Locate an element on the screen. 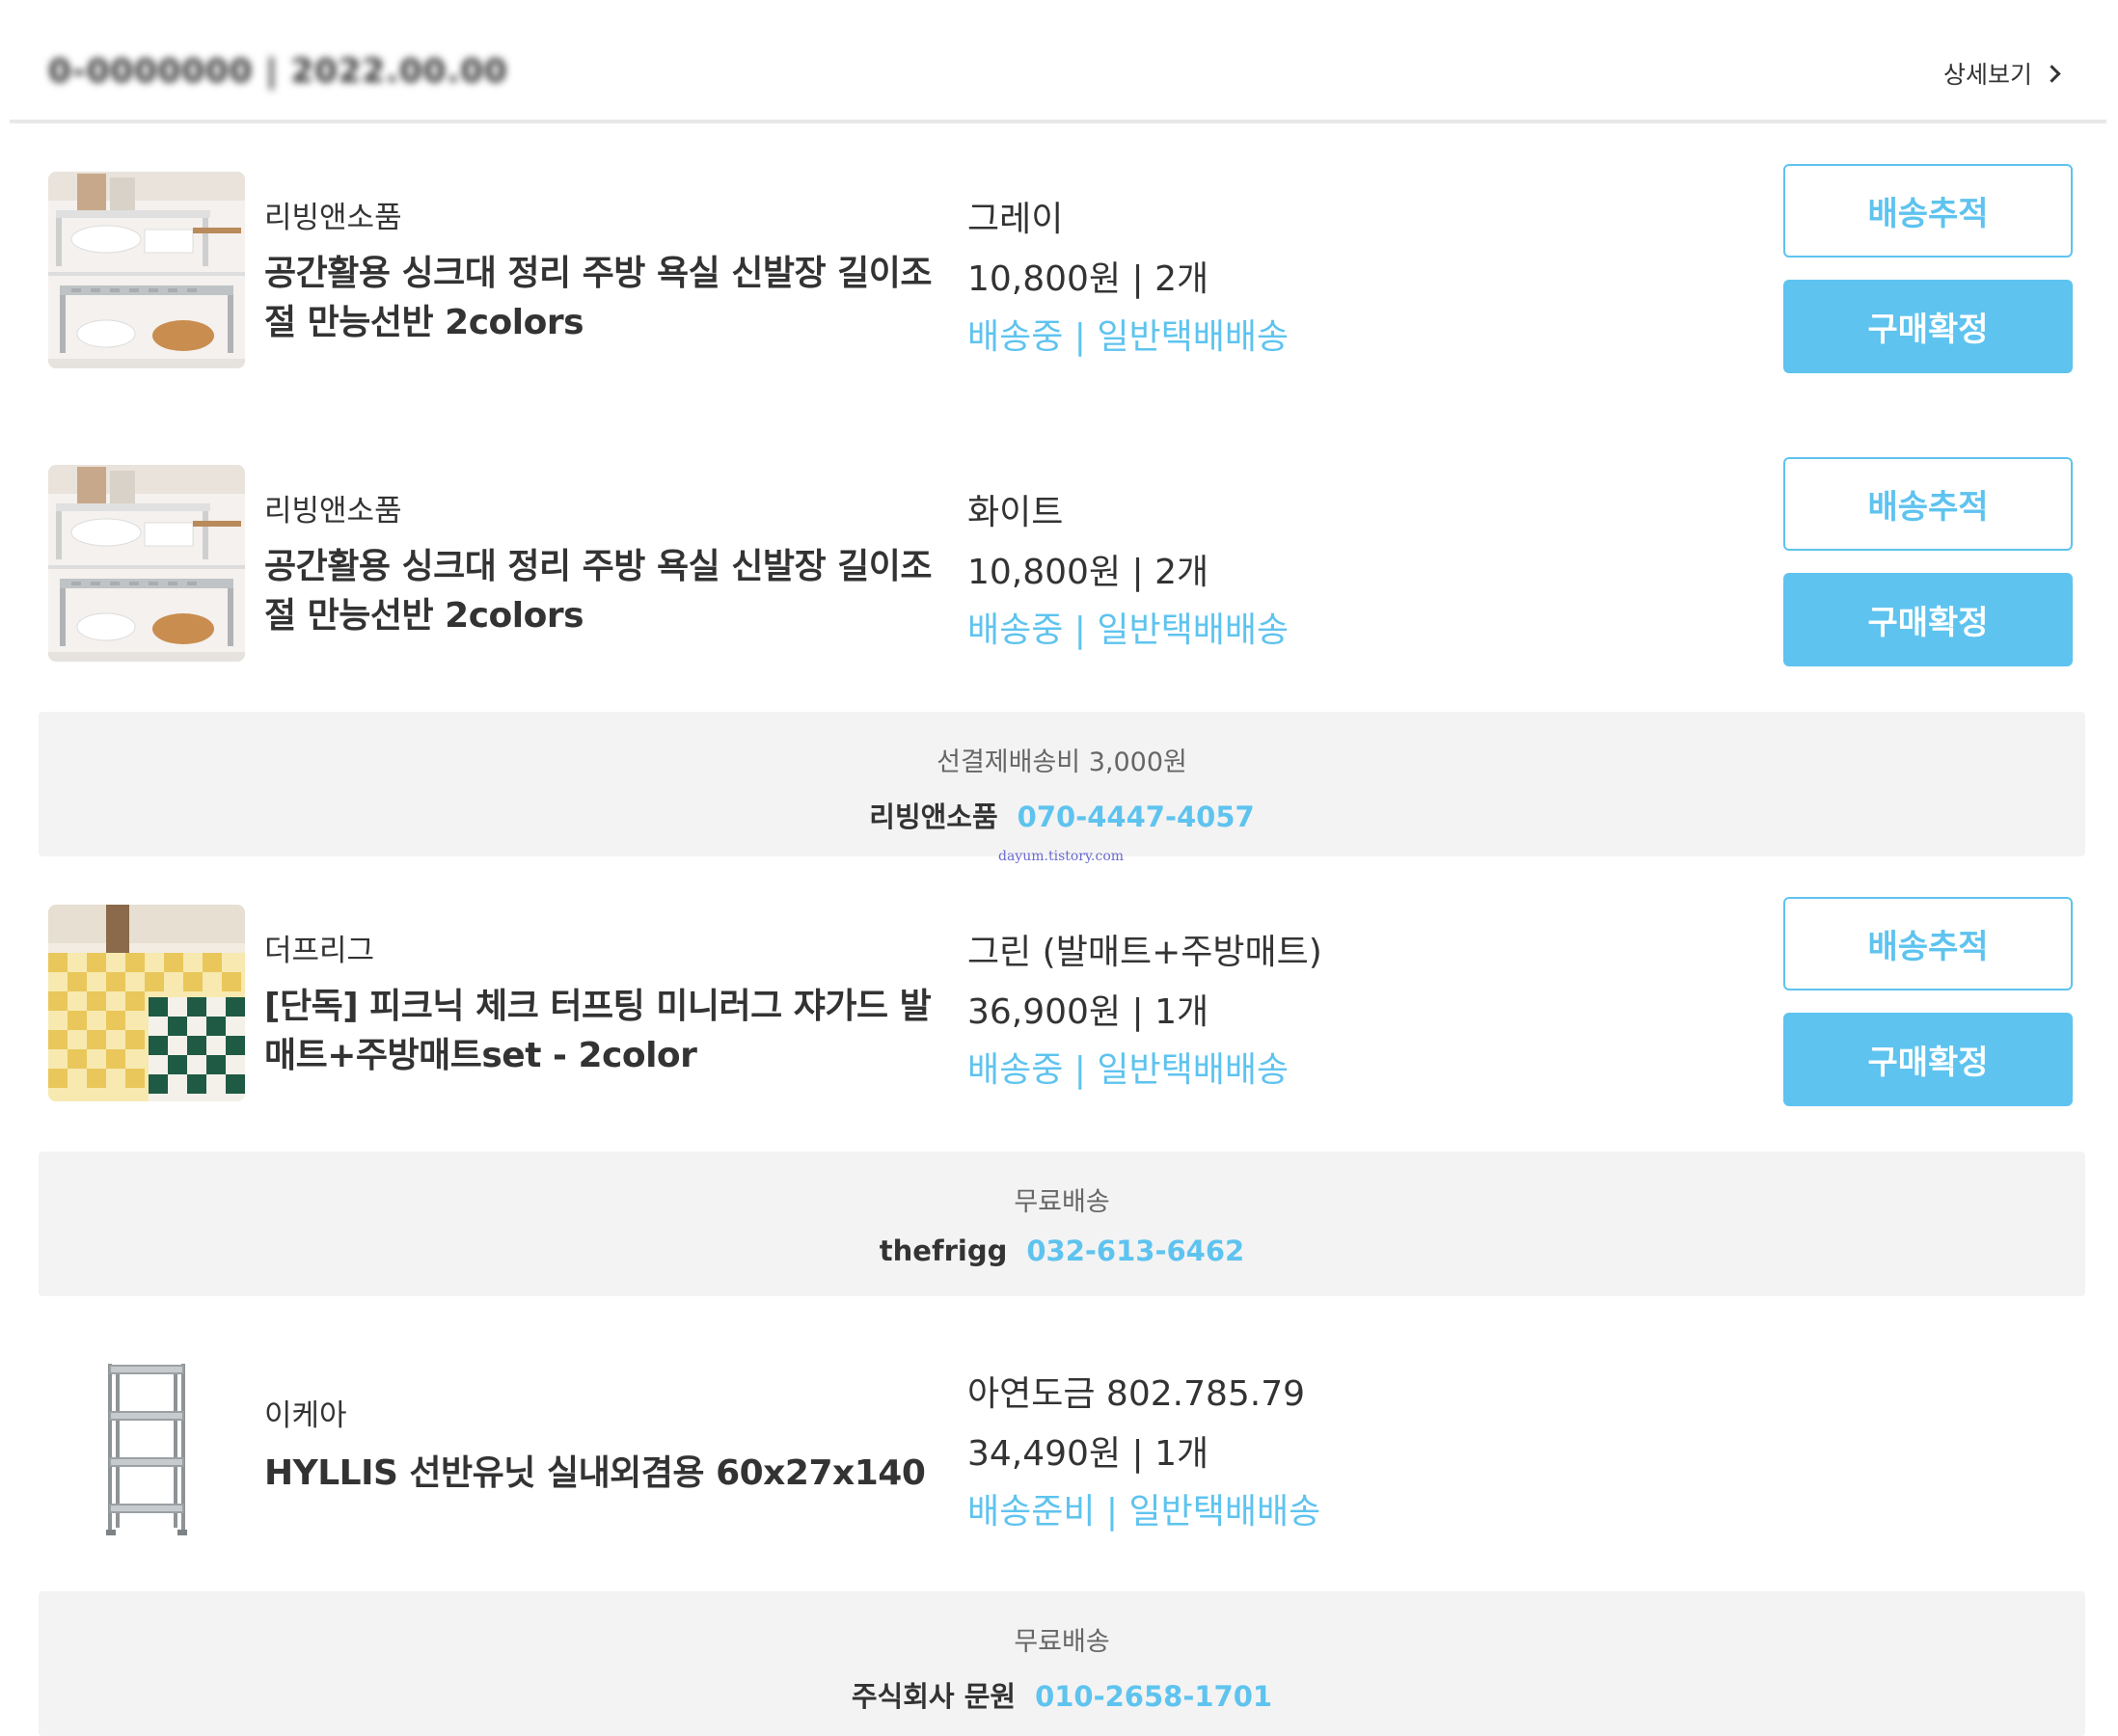  shipping-seller-name: thefrigg is located at coordinates (943, 1251).